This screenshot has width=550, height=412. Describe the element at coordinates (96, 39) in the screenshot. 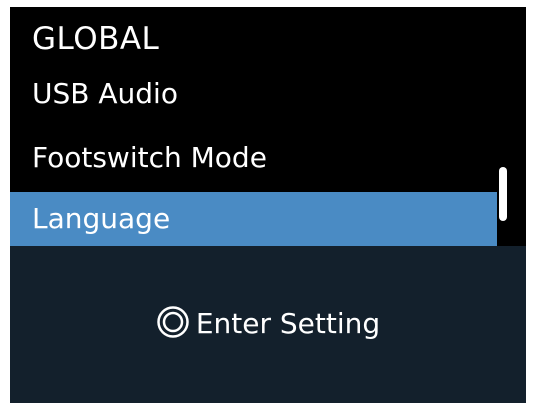

I see `menu-title: GLOBAL` at that location.